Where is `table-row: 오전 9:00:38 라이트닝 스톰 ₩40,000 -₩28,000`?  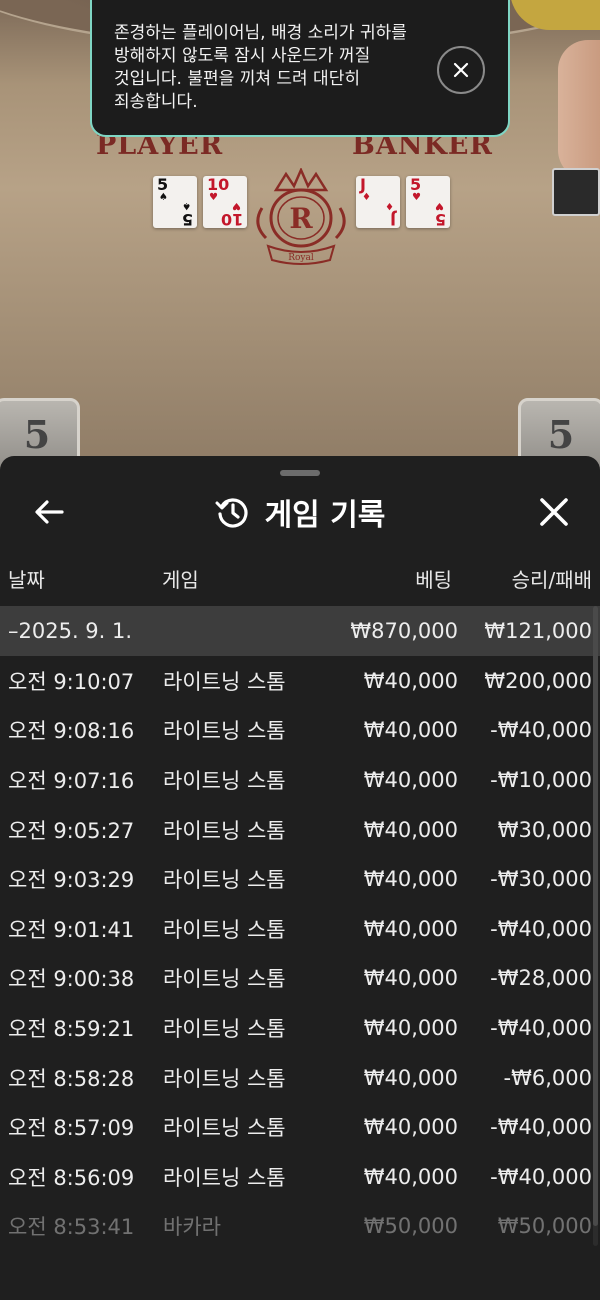 table-row: 오전 9:00:38 라이트닝 스톰 ₩40,000 -₩28,000 is located at coordinates (300, 979).